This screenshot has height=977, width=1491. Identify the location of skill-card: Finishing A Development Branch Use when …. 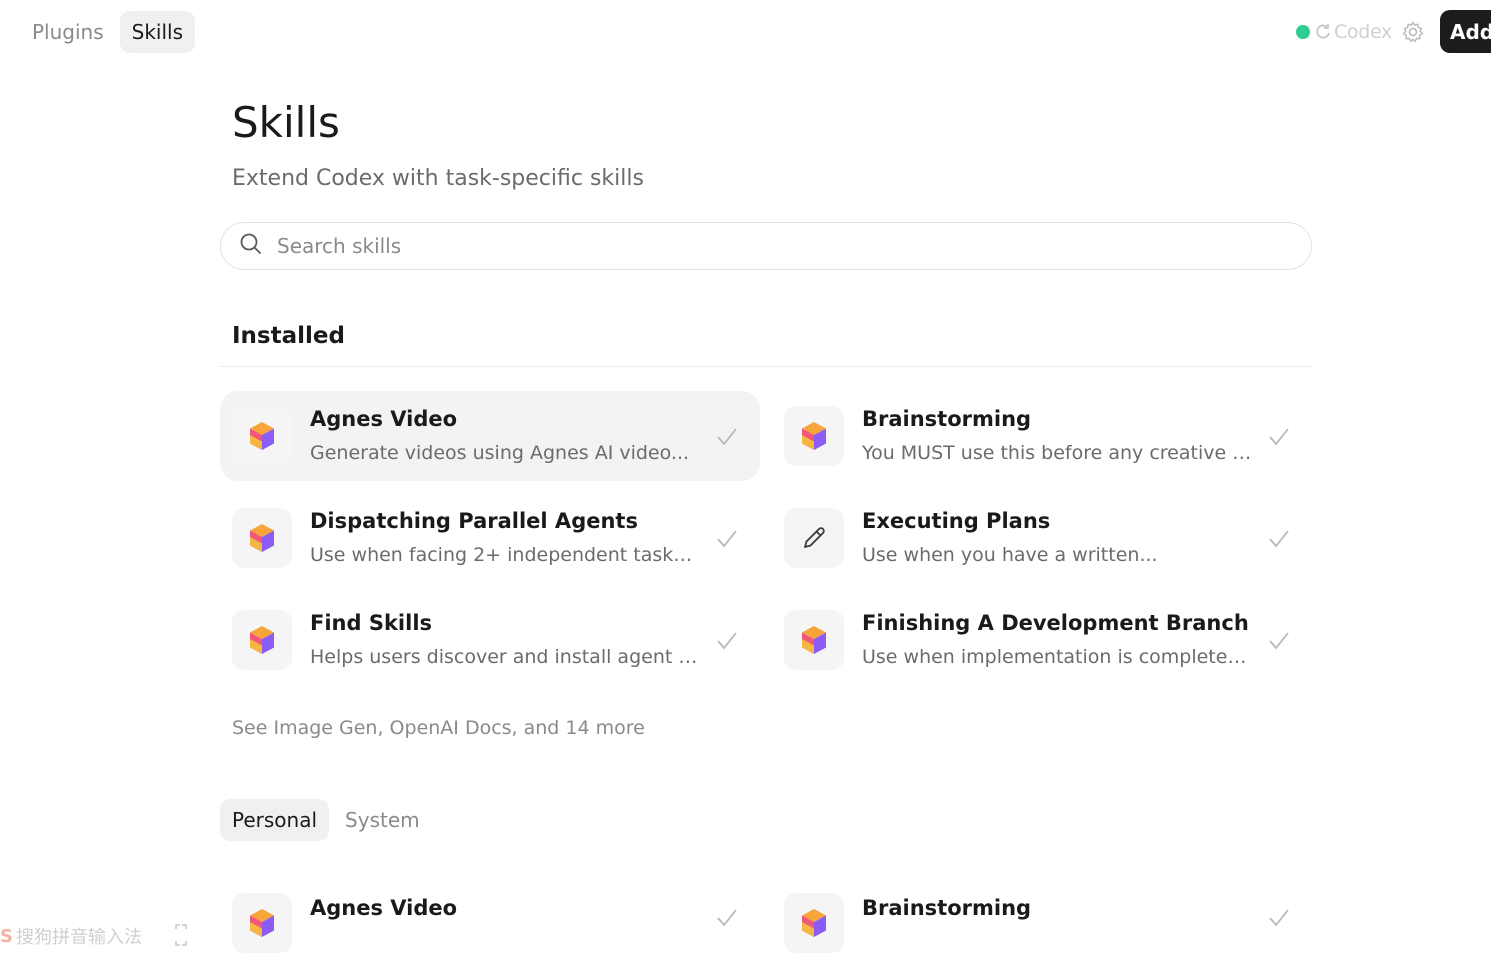
(1042, 640).